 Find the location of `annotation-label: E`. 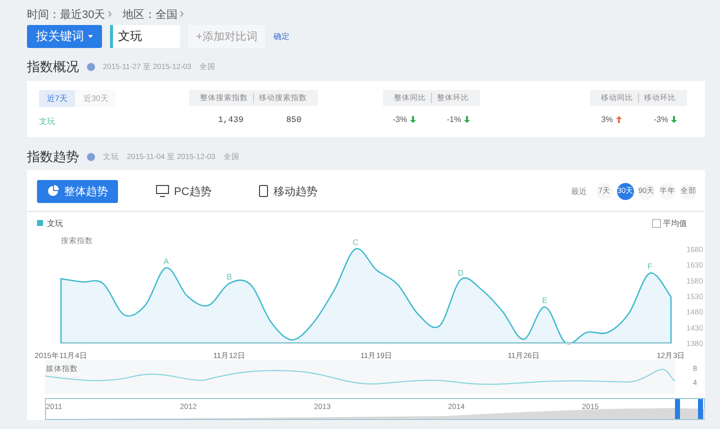

annotation-label: E is located at coordinates (545, 300).